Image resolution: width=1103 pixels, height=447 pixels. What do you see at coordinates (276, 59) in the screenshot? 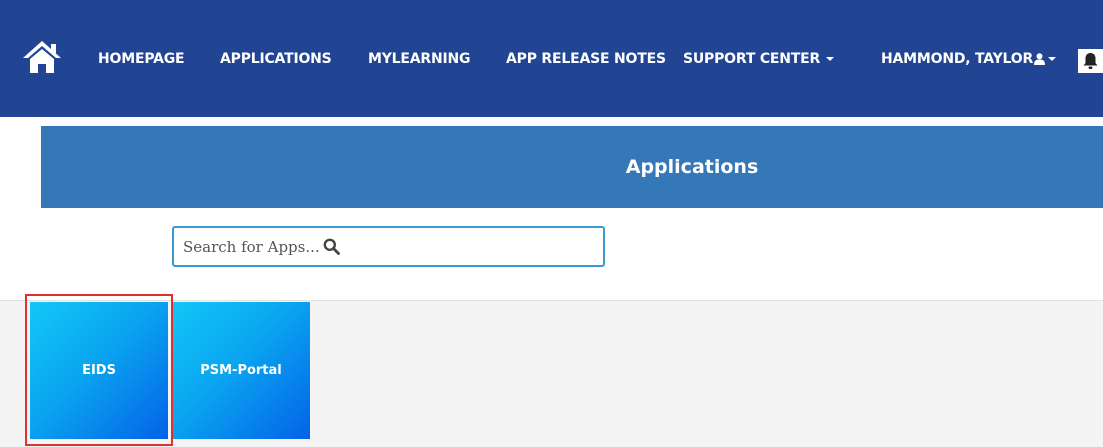
I see `nav-applications: APPLICATIONS` at bounding box center [276, 59].